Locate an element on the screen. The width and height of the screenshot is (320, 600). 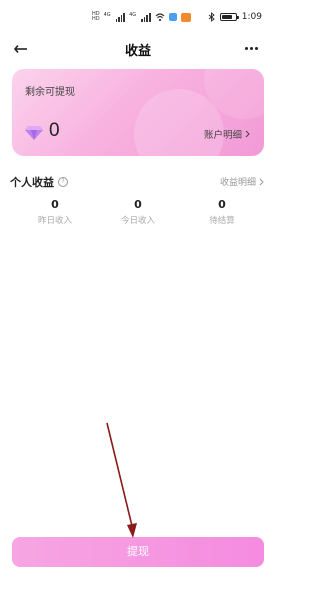
bluetooth-icon is located at coordinates (211, 17).